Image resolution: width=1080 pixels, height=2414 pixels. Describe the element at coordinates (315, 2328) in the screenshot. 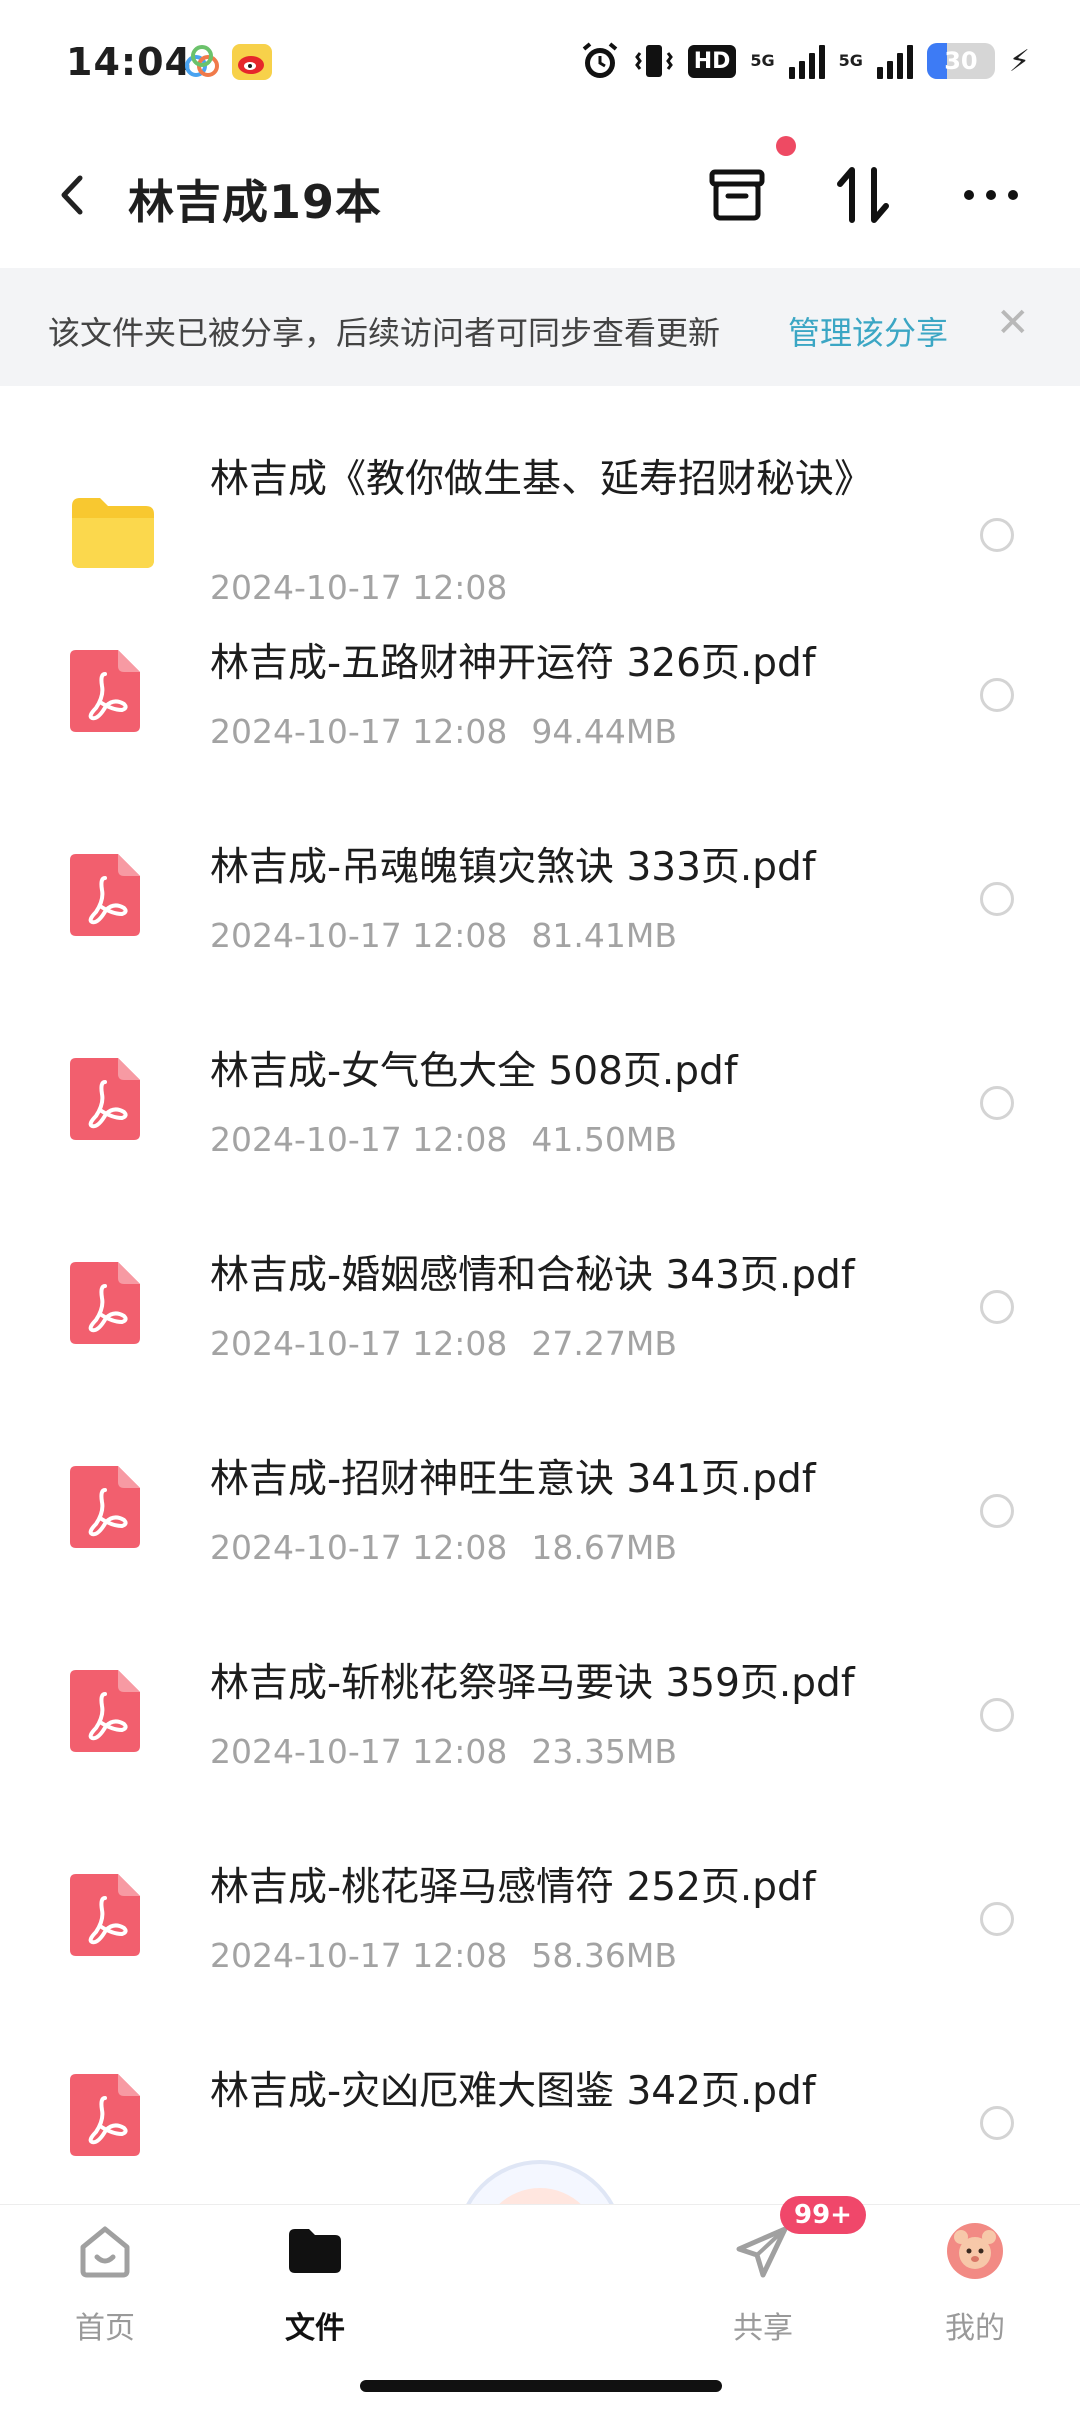

I see `tab-files-label: 文件` at that location.